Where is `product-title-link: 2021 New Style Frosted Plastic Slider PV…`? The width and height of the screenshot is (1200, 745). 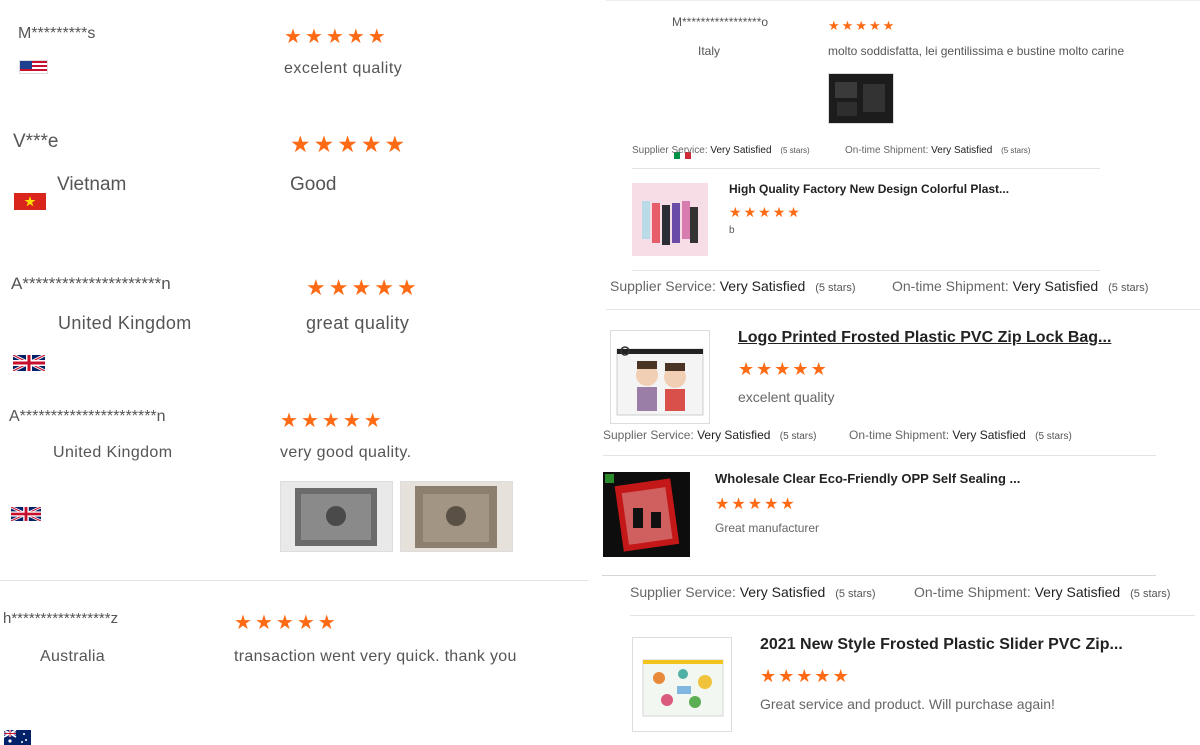 product-title-link: 2021 New Style Frosted Plastic Slider PV… is located at coordinates (941, 645).